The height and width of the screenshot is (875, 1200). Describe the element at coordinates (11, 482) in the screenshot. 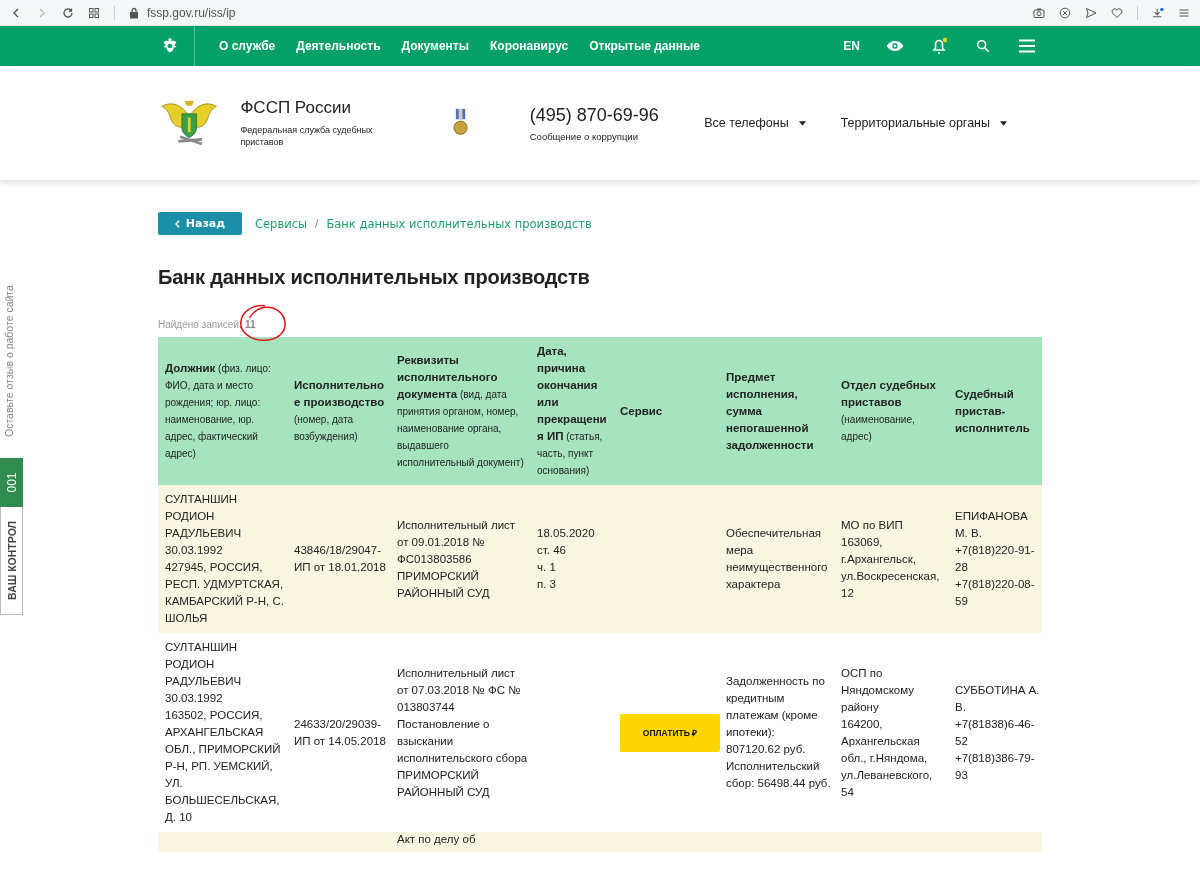

I see `counter-badge: 001` at that location.